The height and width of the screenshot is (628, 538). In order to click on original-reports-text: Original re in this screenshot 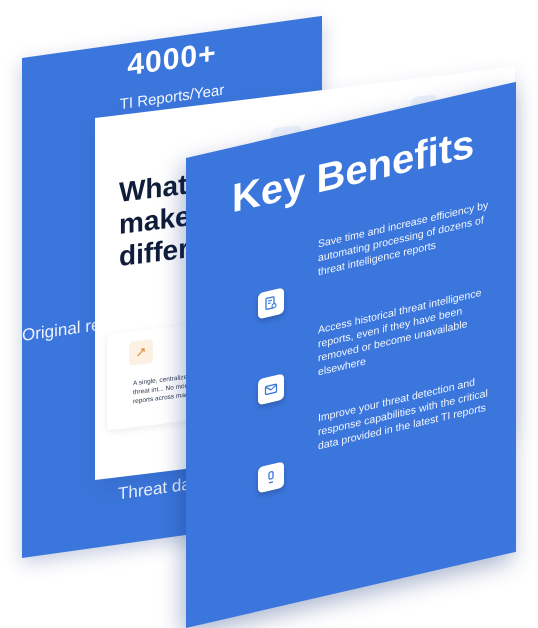, I will do `click(61, 329)`.